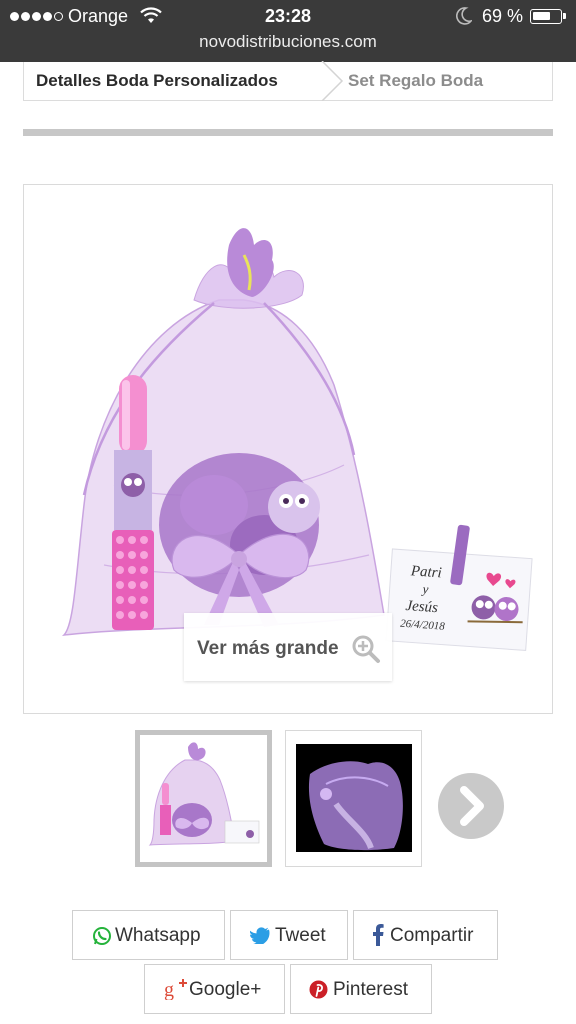  Describe the element at coordinates (432, 935) in the screenshot. I see `share-facebook-label: Compartir` at that location.